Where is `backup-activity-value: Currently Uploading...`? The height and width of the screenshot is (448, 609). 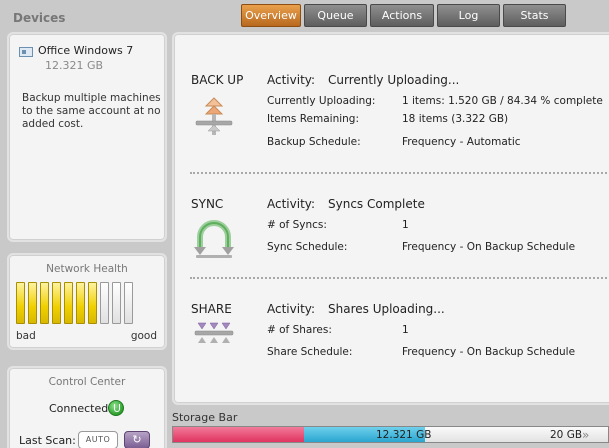 backup-activity-value: Currently Uploading... is located at coordinates (394, 80).